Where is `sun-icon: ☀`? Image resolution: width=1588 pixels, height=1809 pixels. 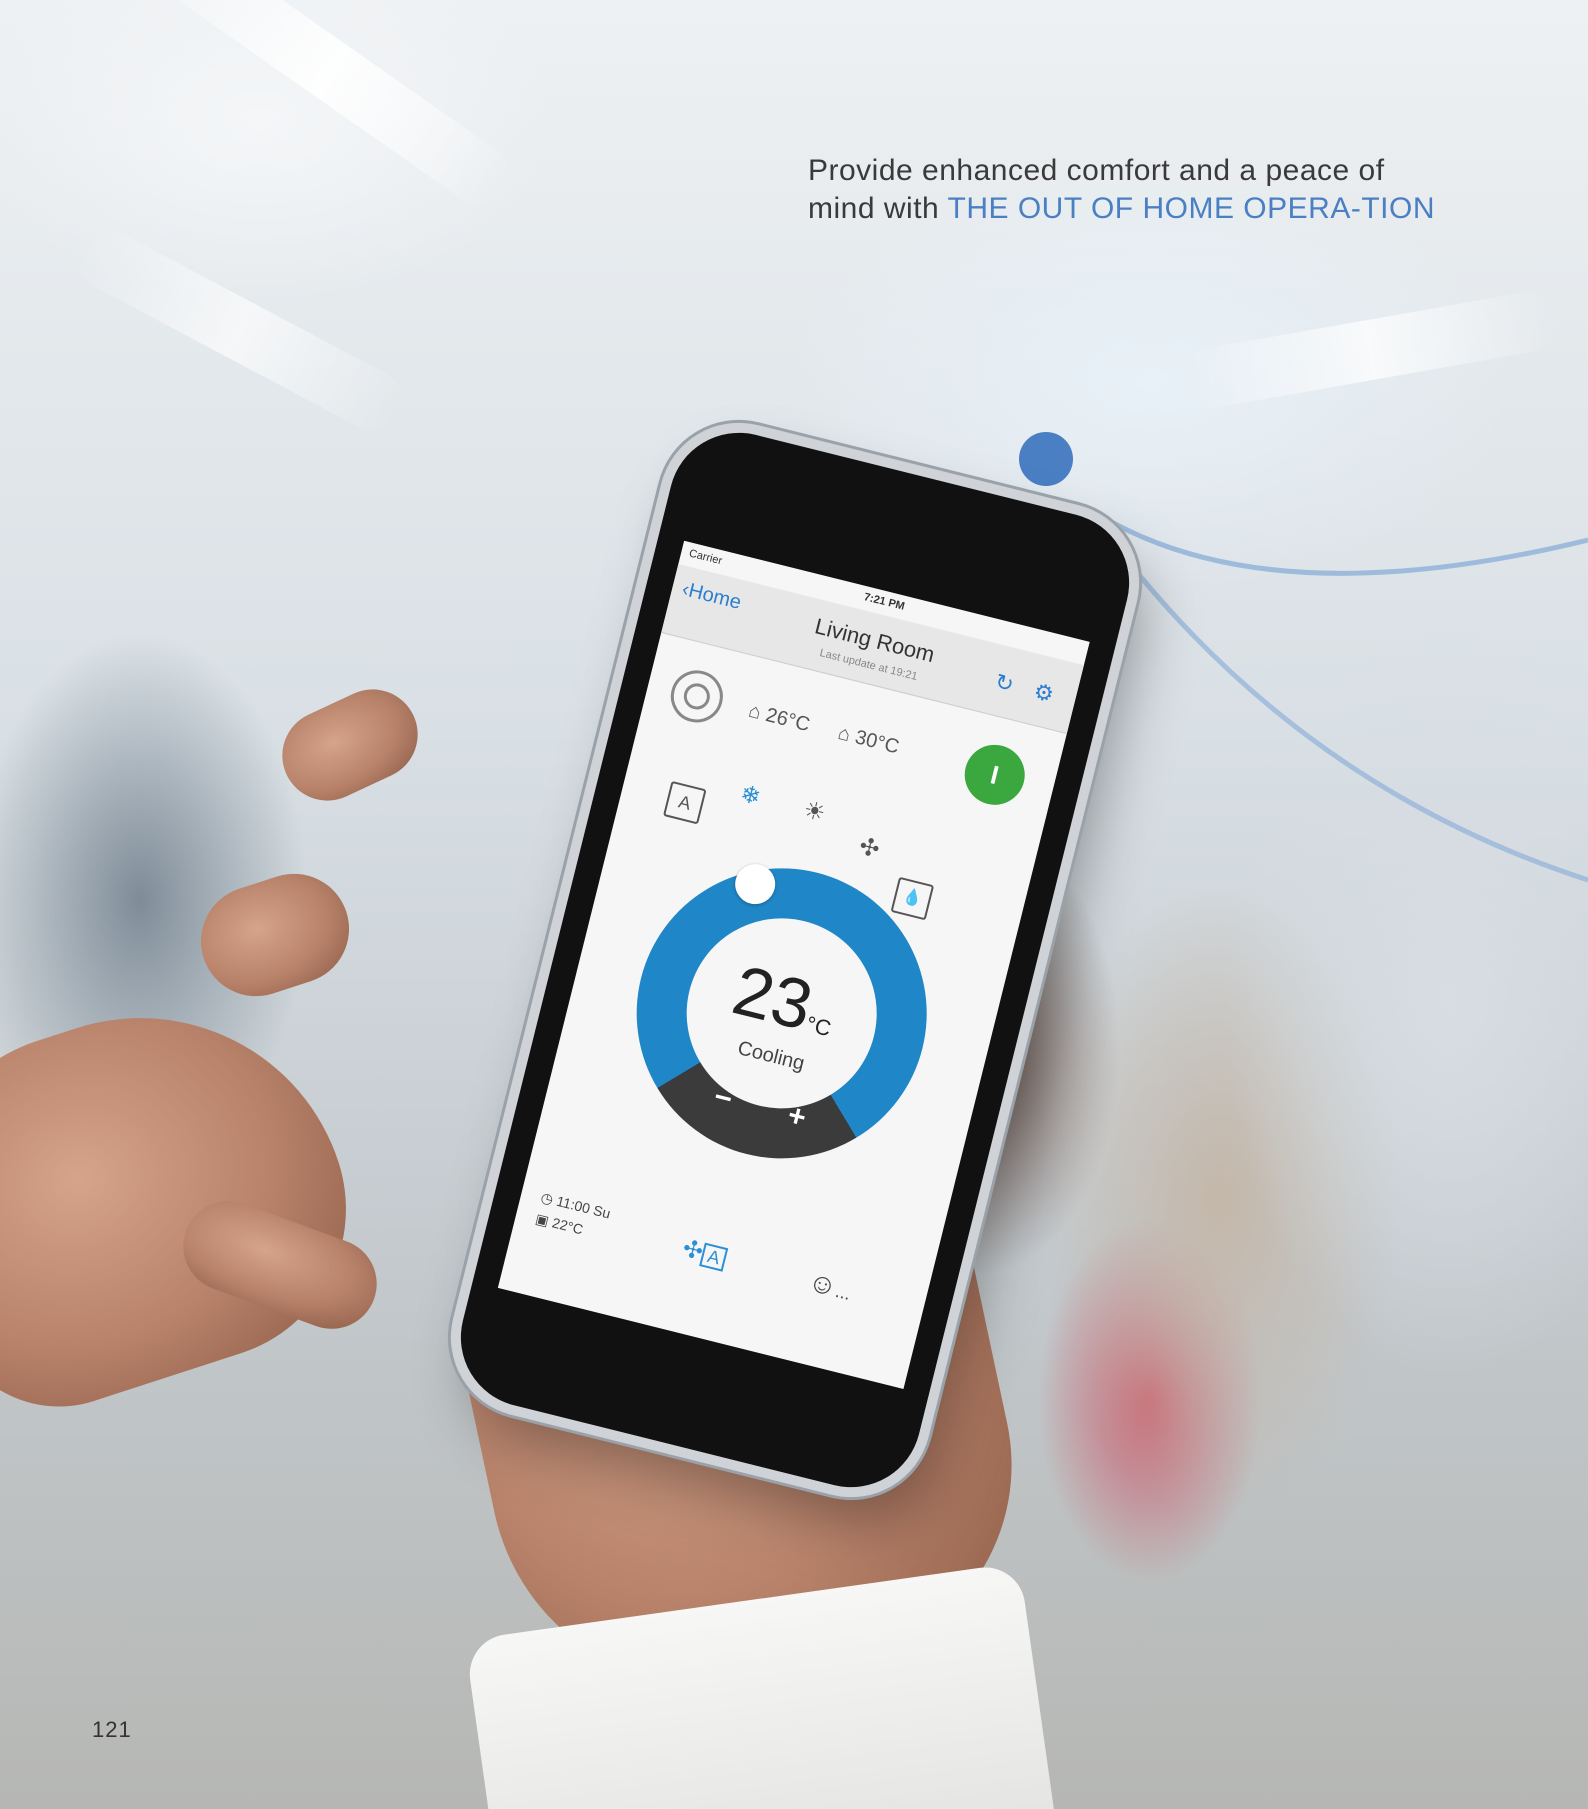 sun-icon: ☀ is located at coordinates (814, 812).